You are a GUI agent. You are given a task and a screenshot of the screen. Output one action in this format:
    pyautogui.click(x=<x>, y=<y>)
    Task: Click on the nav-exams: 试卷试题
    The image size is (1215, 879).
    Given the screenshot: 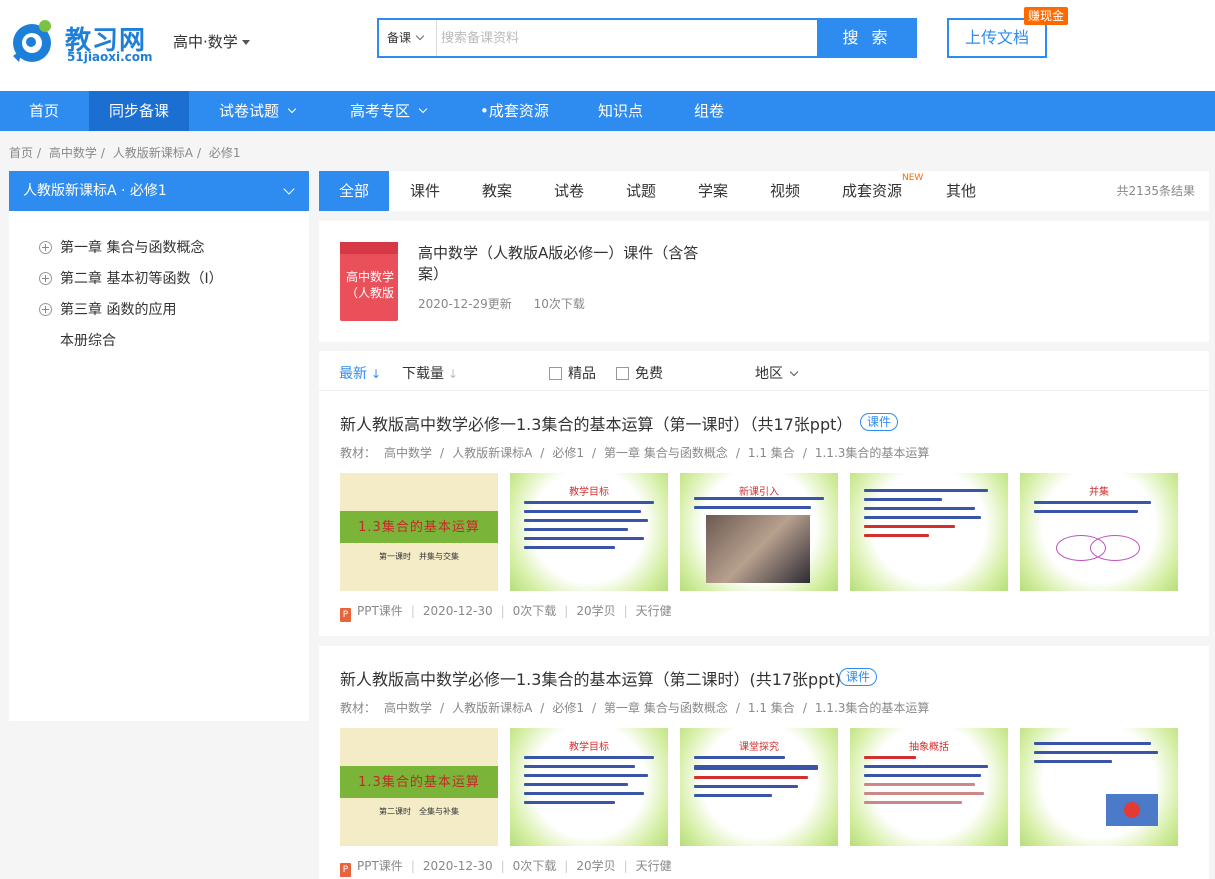 What is the action you would take?
    pyautogui.click(x=258, y=111)
    